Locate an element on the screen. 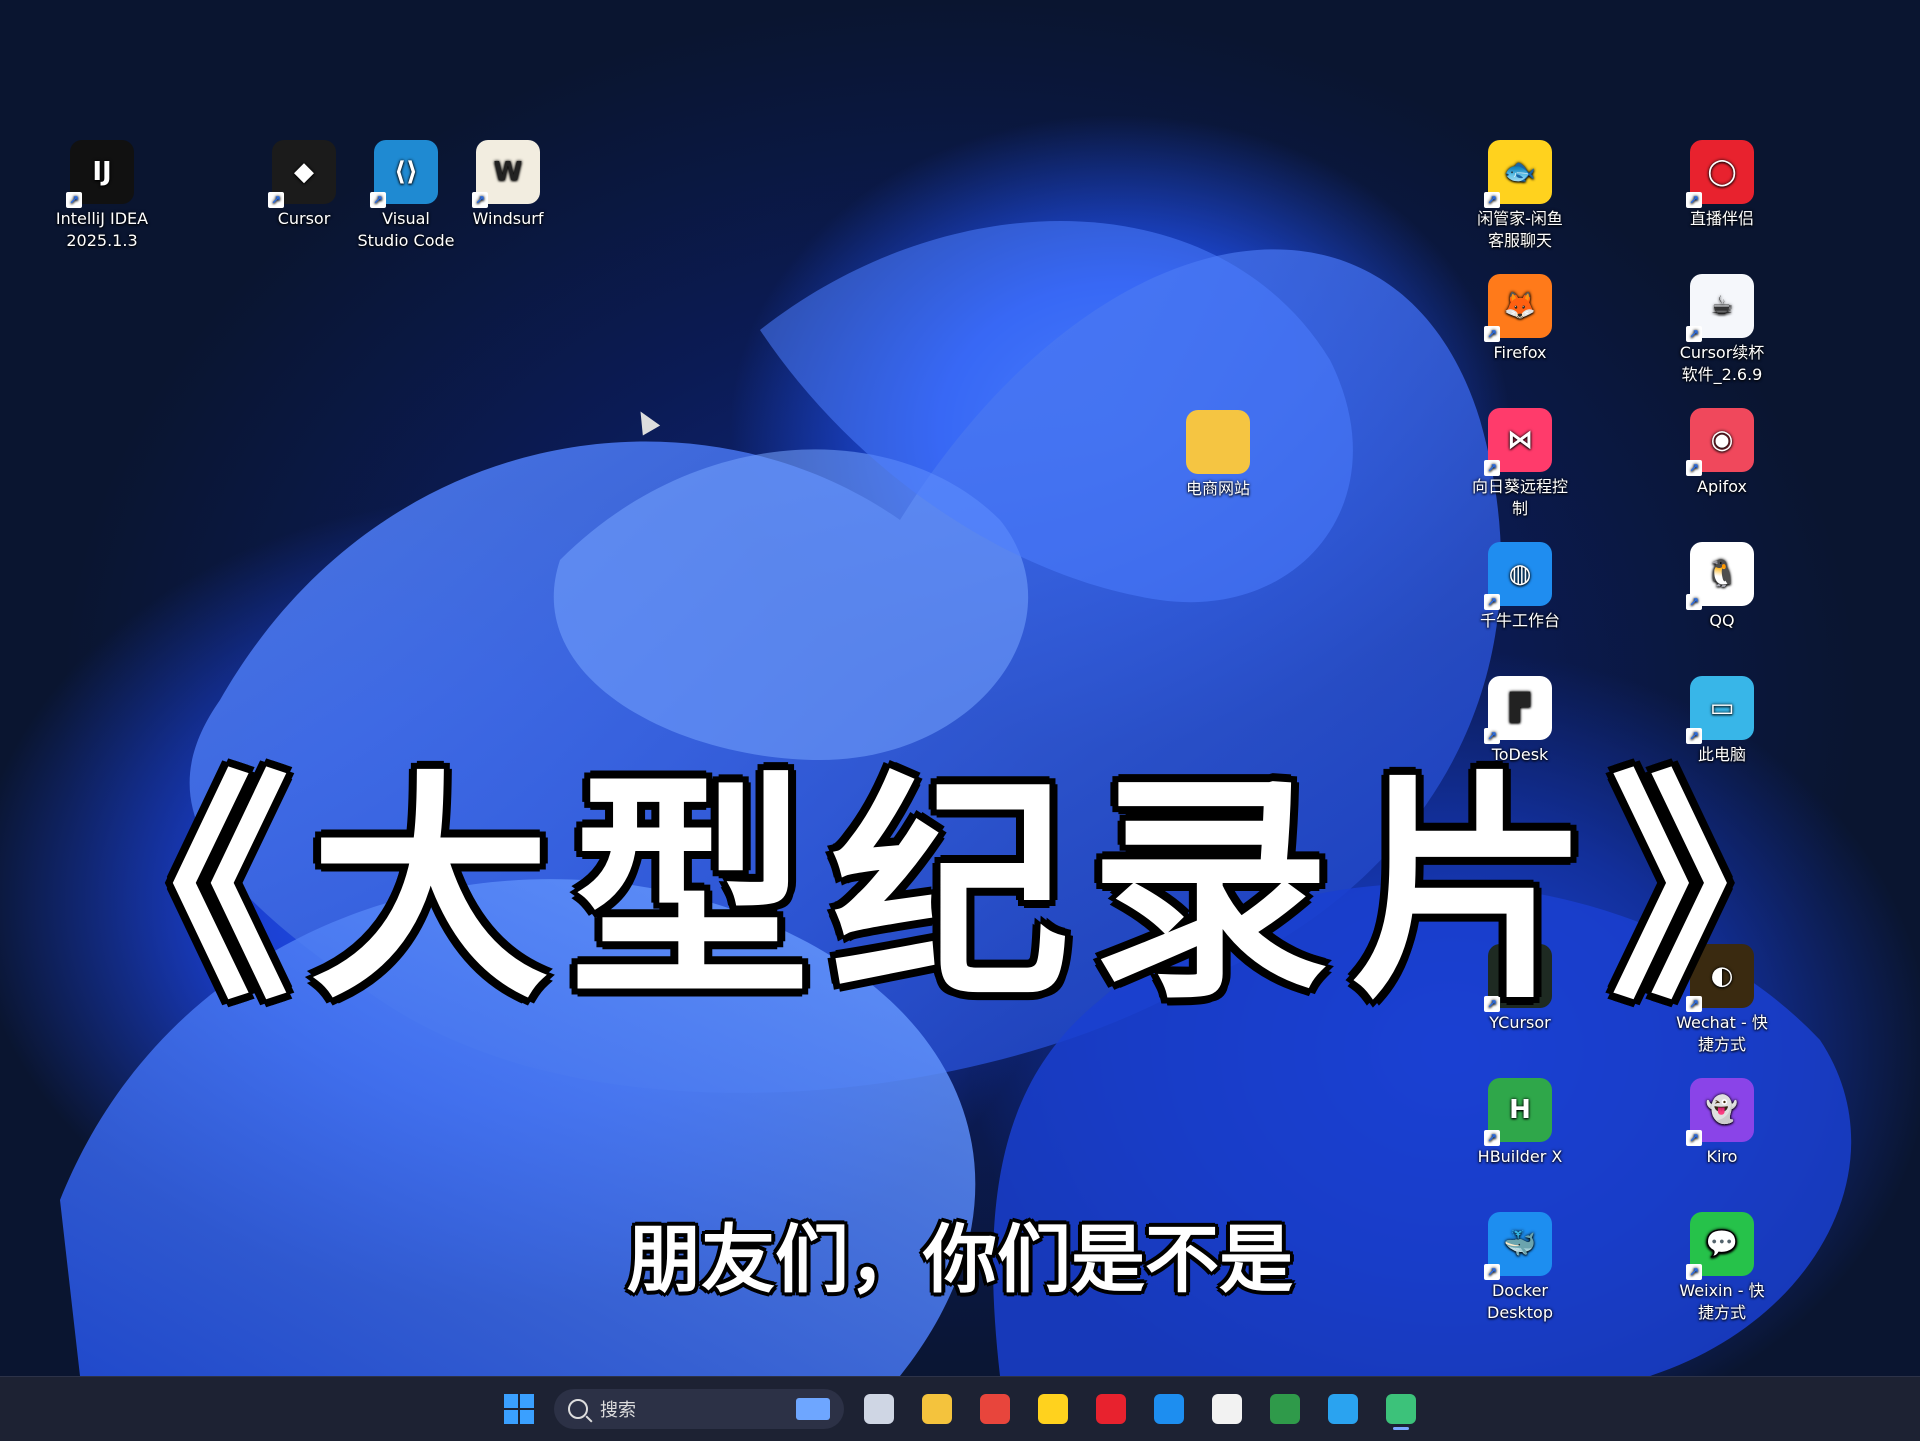 Image resolution: width=1920 pixels, height=1441 pixels. desktop-icon-label: QQ is located at coordinates (1722, 620).